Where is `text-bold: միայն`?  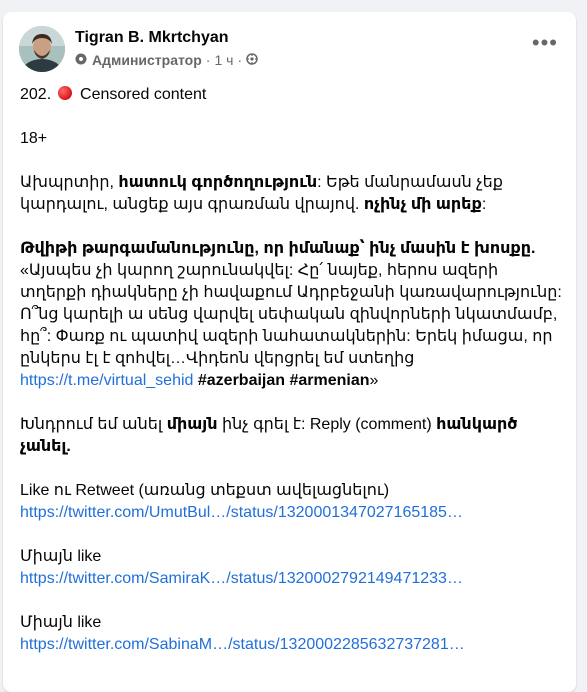
text-bold: միայն is located at coordinates (192, 424).